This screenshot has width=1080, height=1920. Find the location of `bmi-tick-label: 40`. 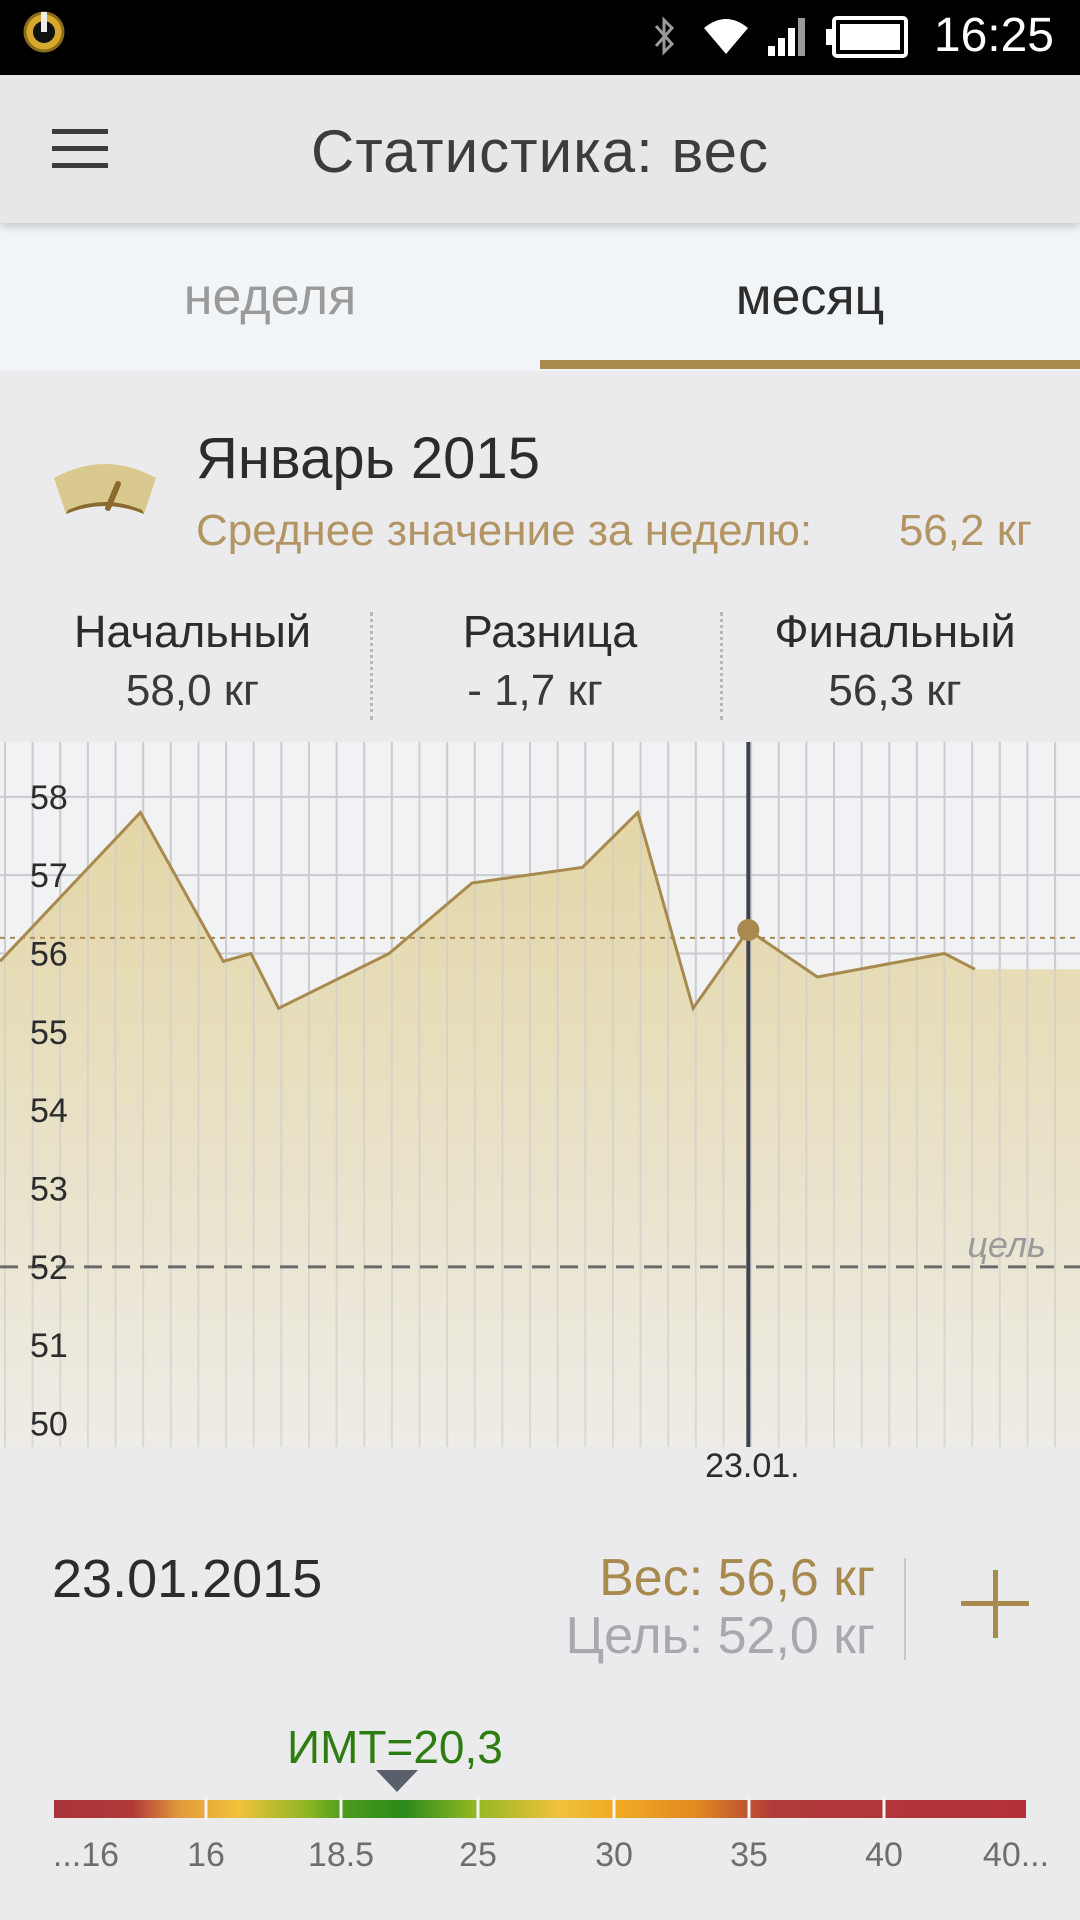

bmi-tick-label: 40 is located at coordinates (884, 1855).